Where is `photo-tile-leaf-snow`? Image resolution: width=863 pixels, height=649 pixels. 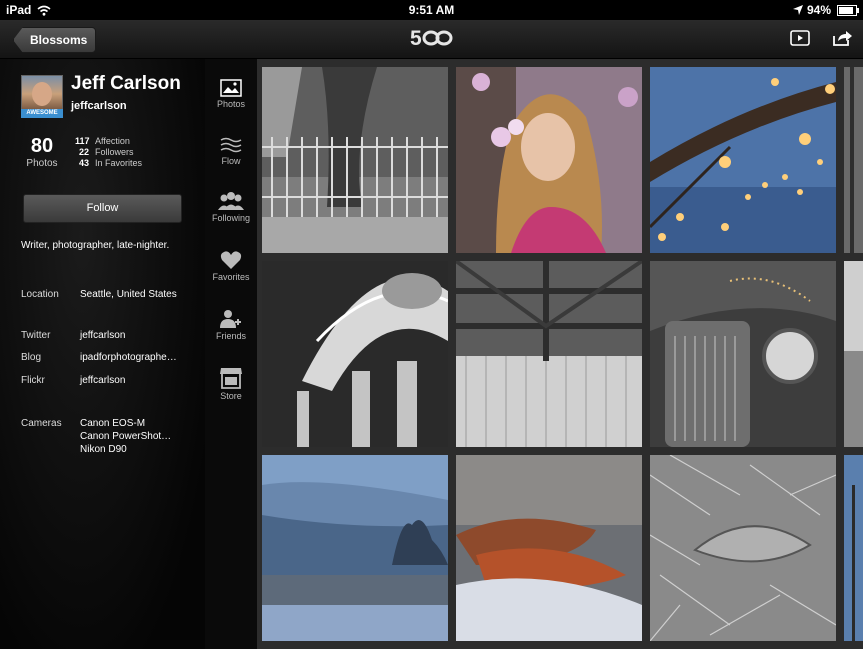
photo-tile-leaf-snow is located at coordinates (549, 548).